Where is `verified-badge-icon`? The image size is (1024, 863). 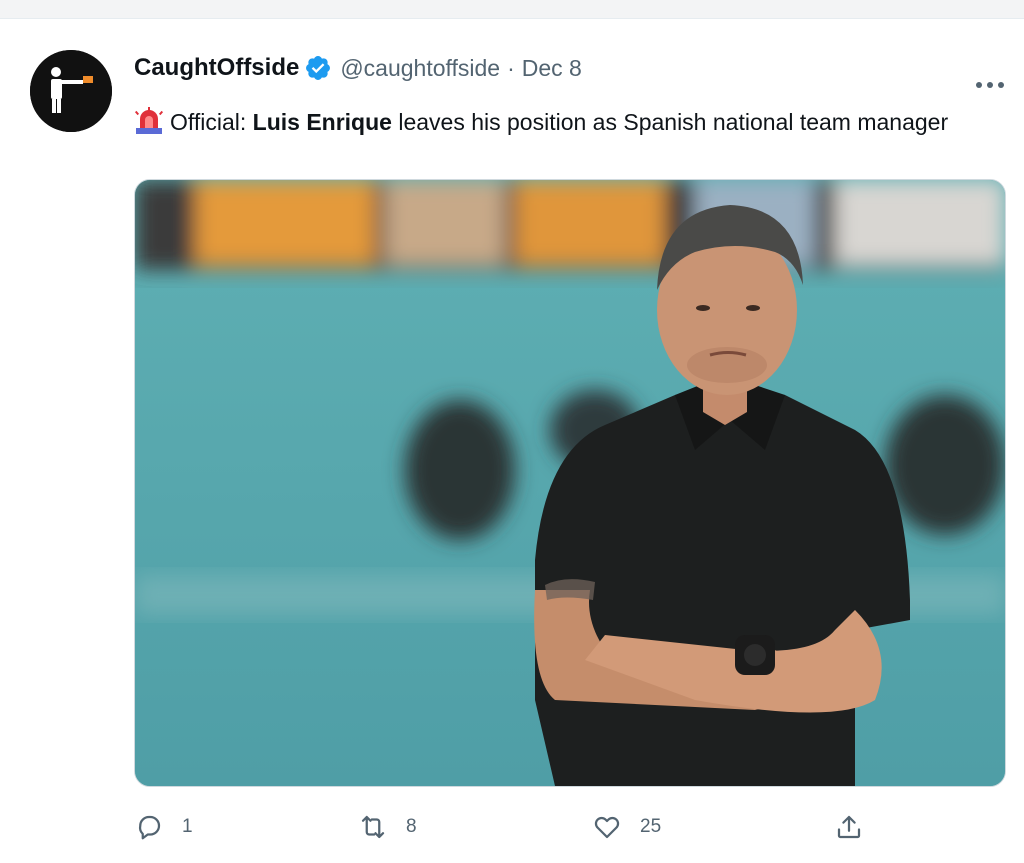
verified-badge-icon is located at coordinates (318, 68).